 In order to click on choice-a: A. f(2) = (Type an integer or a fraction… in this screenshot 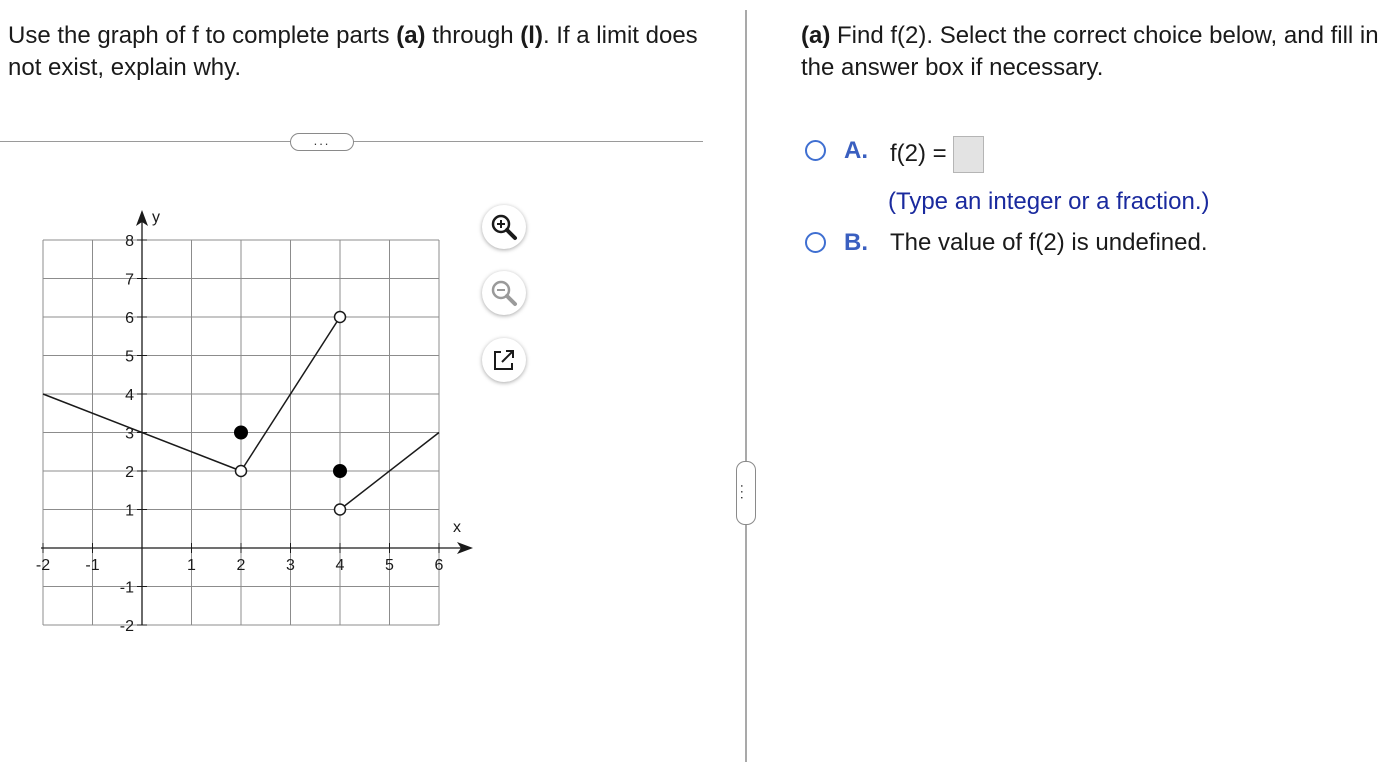, I will do `click(1007, 176)`.